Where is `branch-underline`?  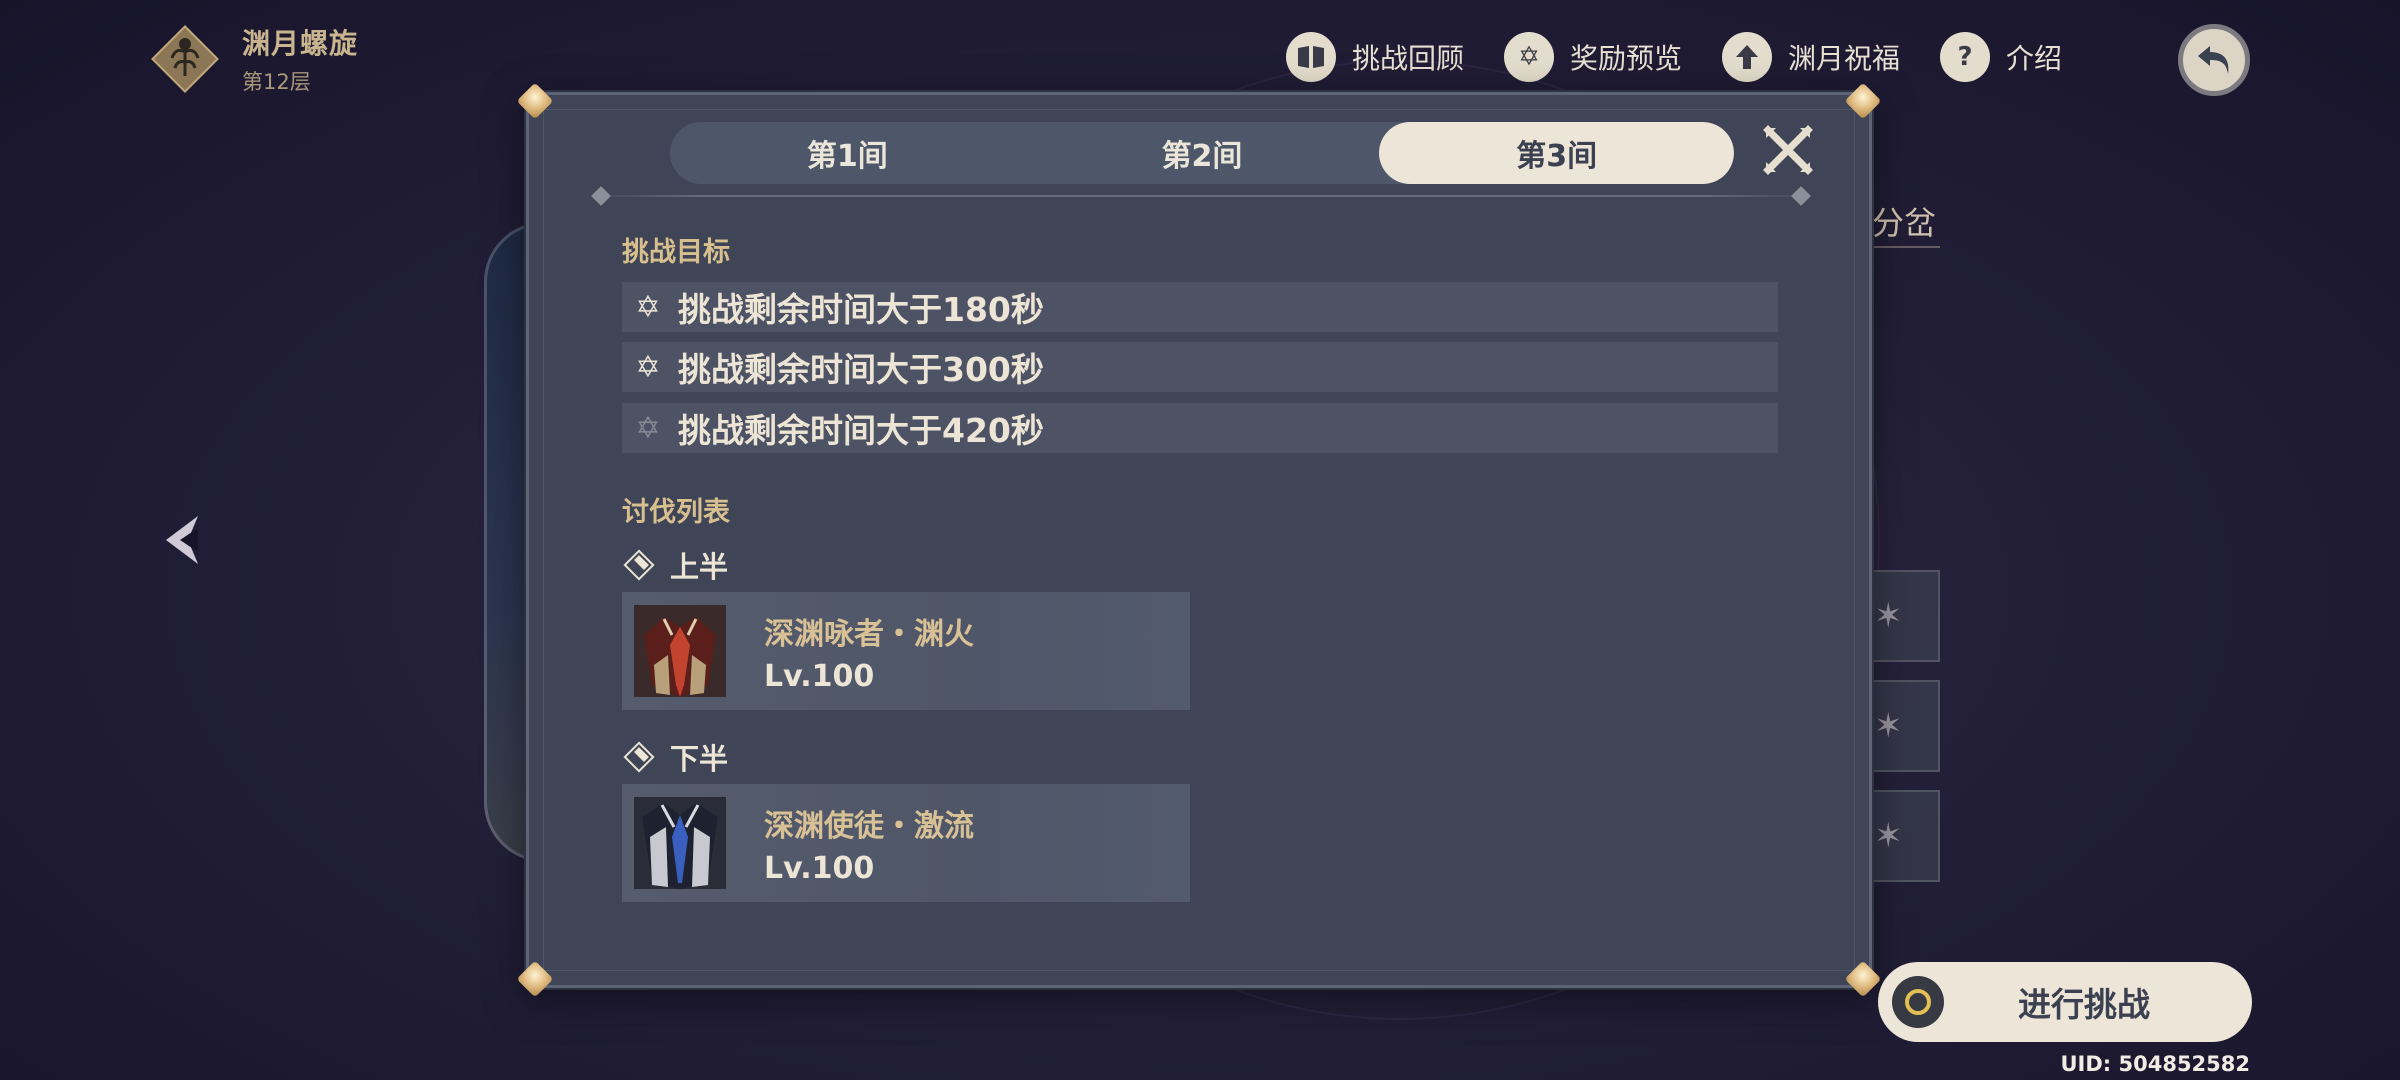
branch-underline is located at coordinates (1903, 247).